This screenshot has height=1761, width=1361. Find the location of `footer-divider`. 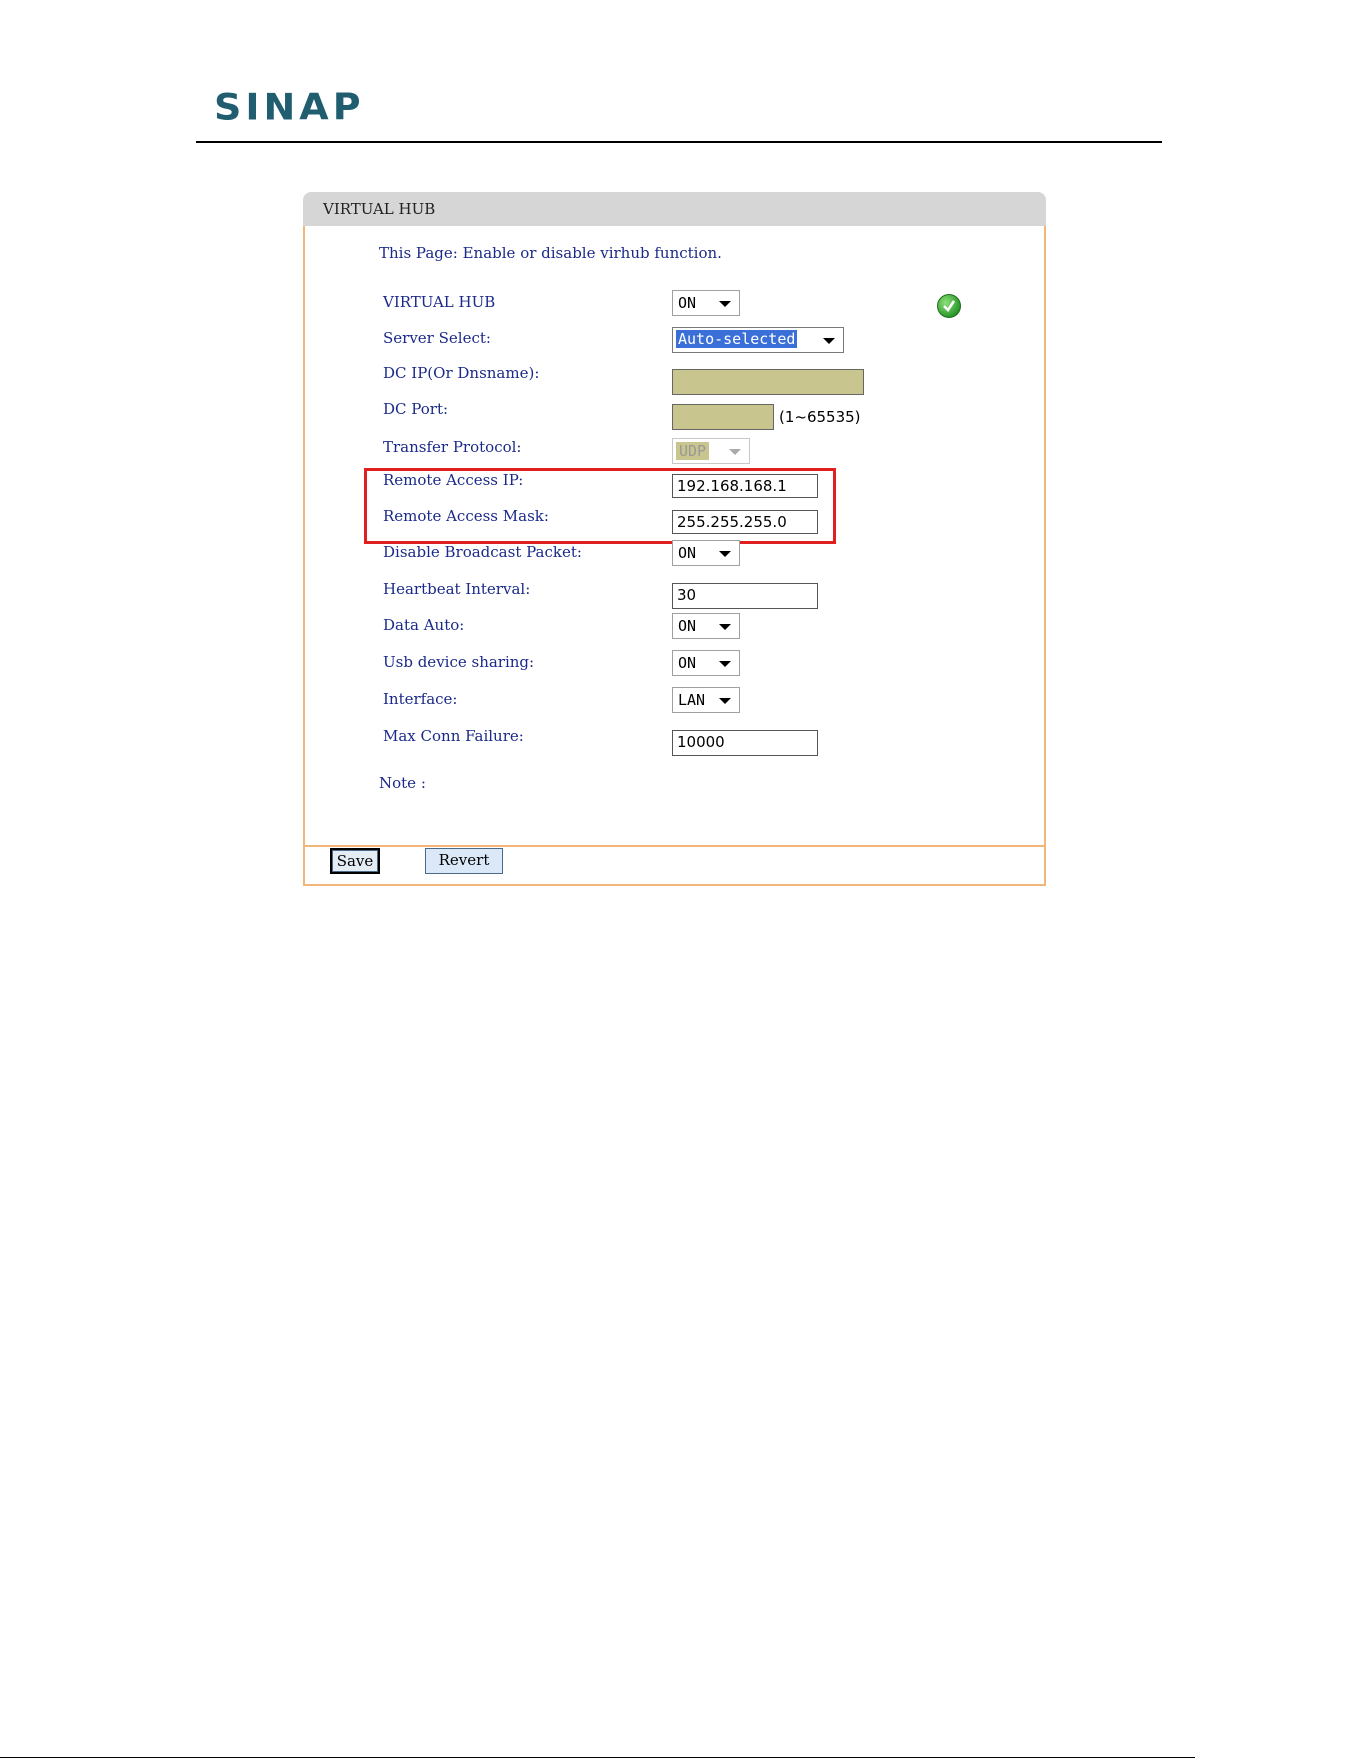

footer-divider is located at coordinates (674, 846).